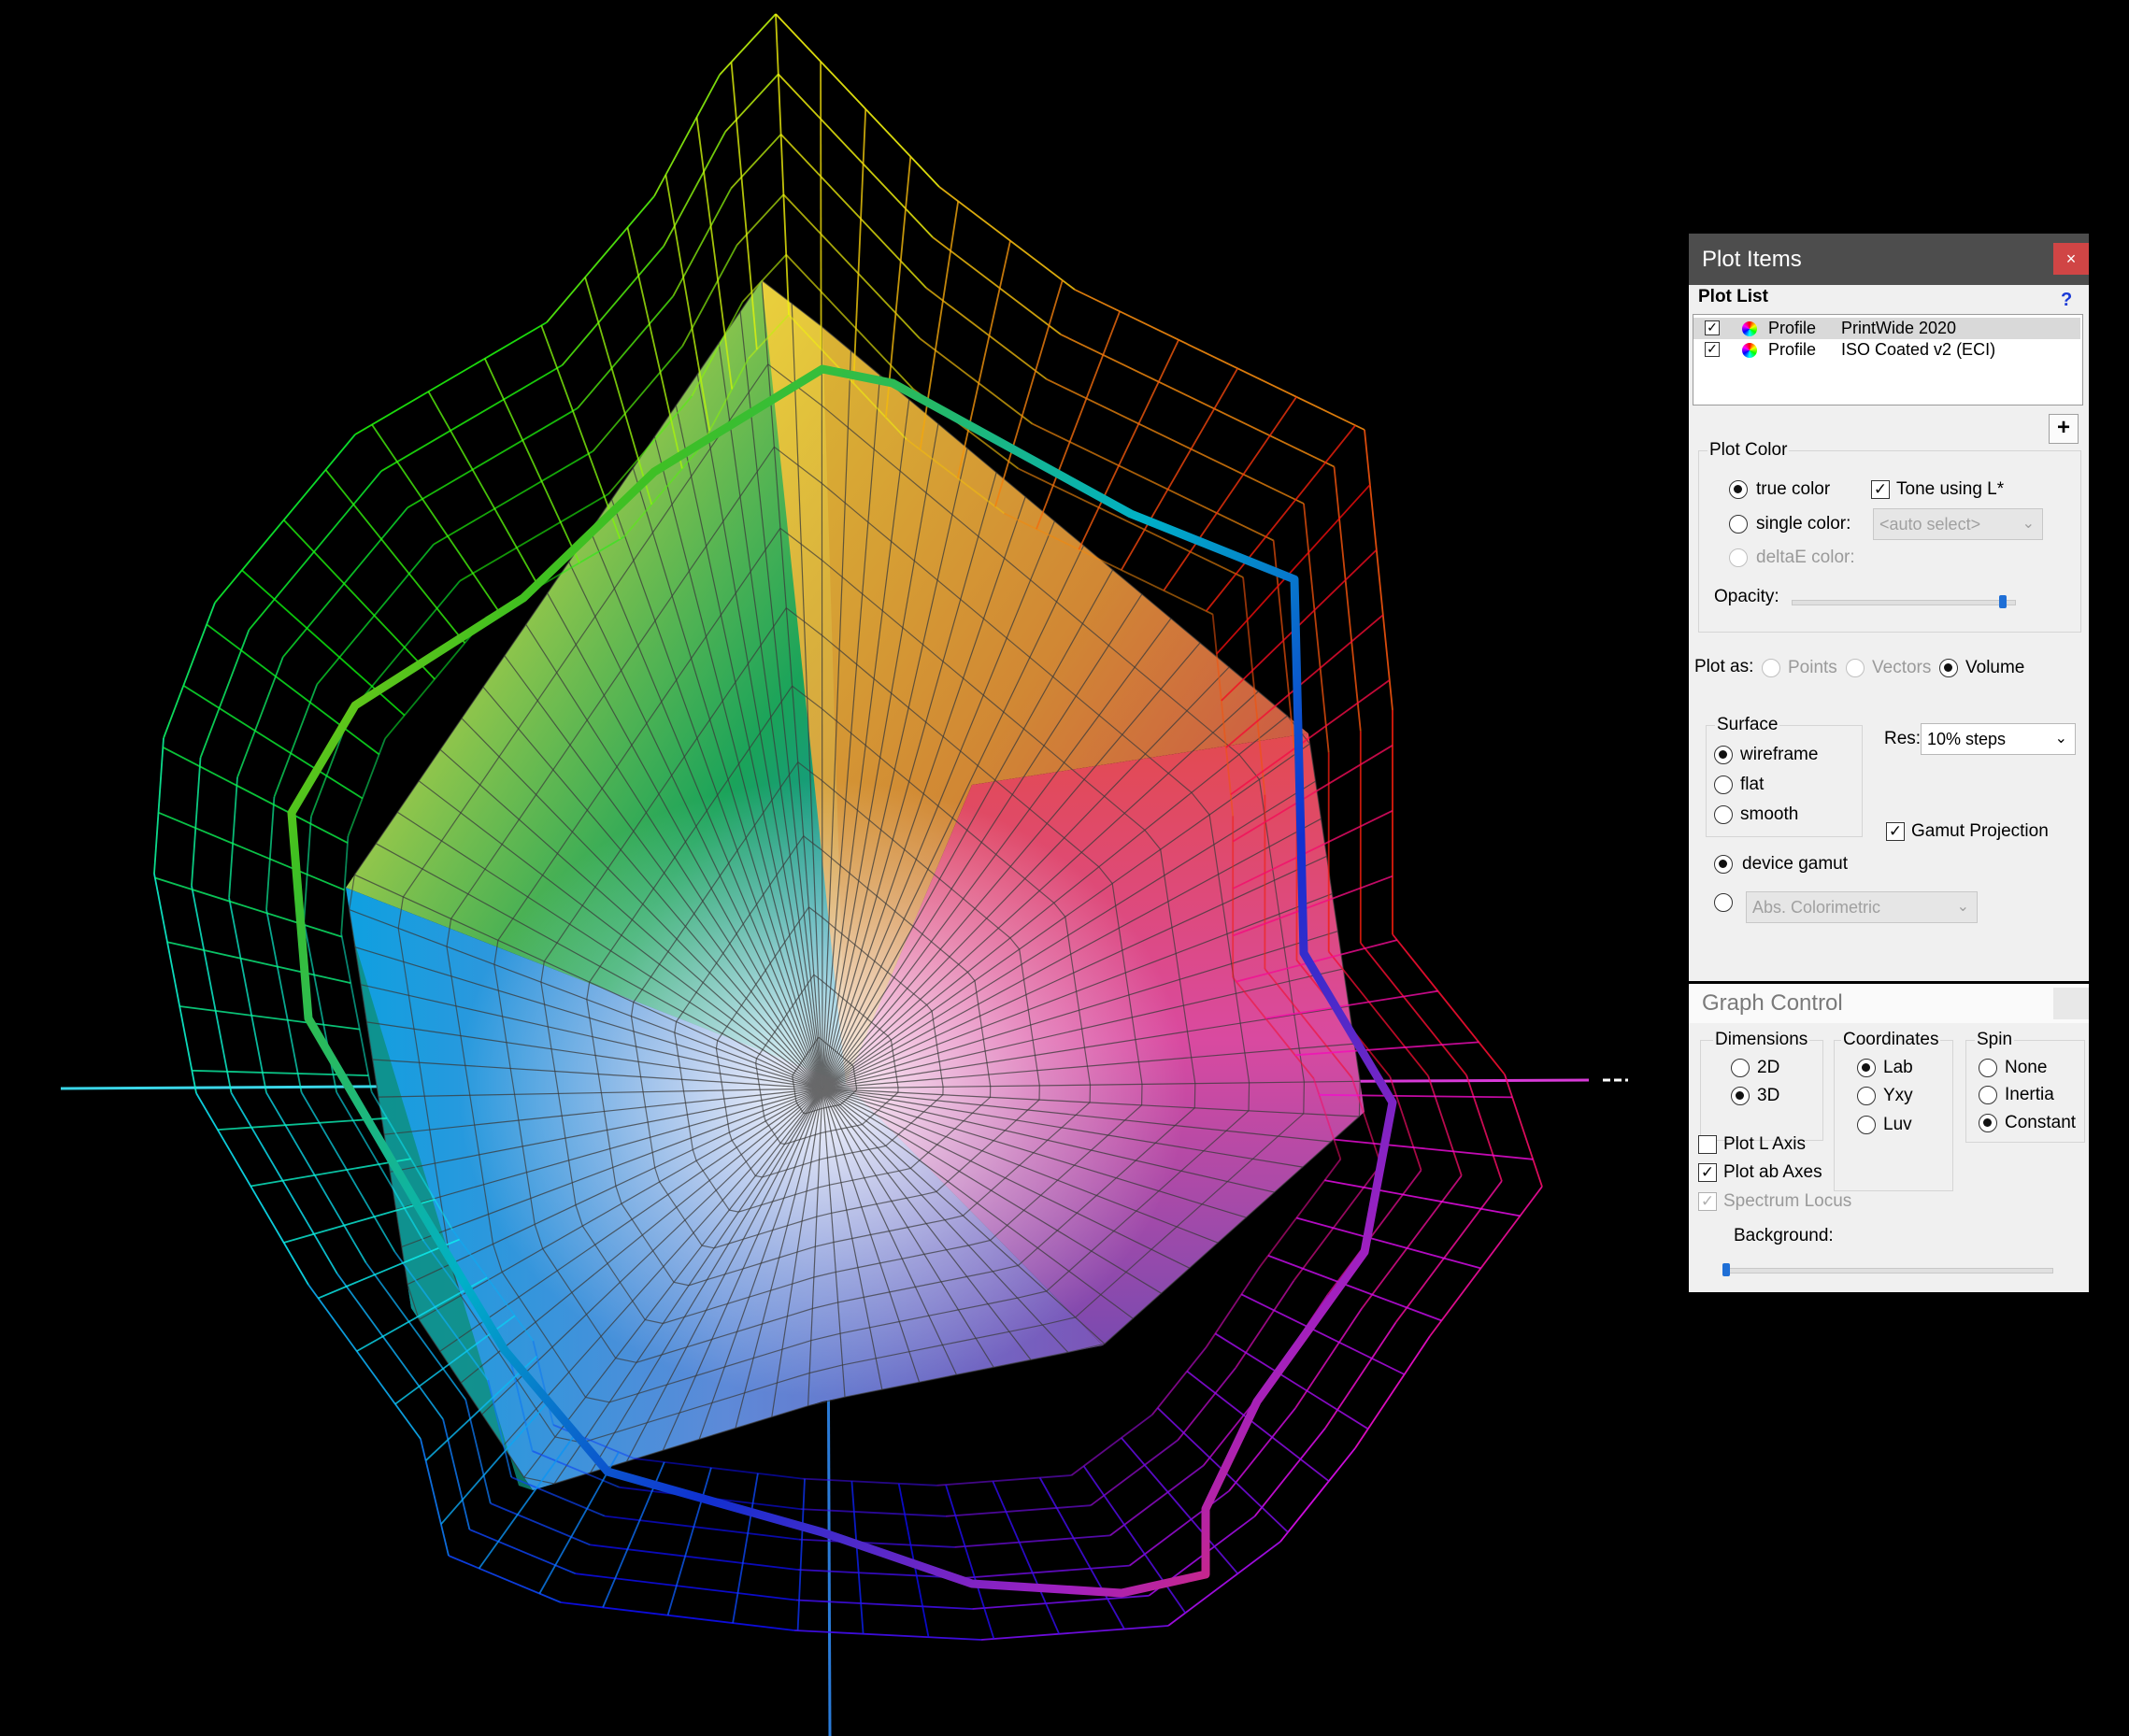 This screenshot has height=1736, width=2129. What do you see at coordinates (1881, 489) in the screenshot?
I see `tone-checkbox: ✓` at bounding box center [1881, 489].